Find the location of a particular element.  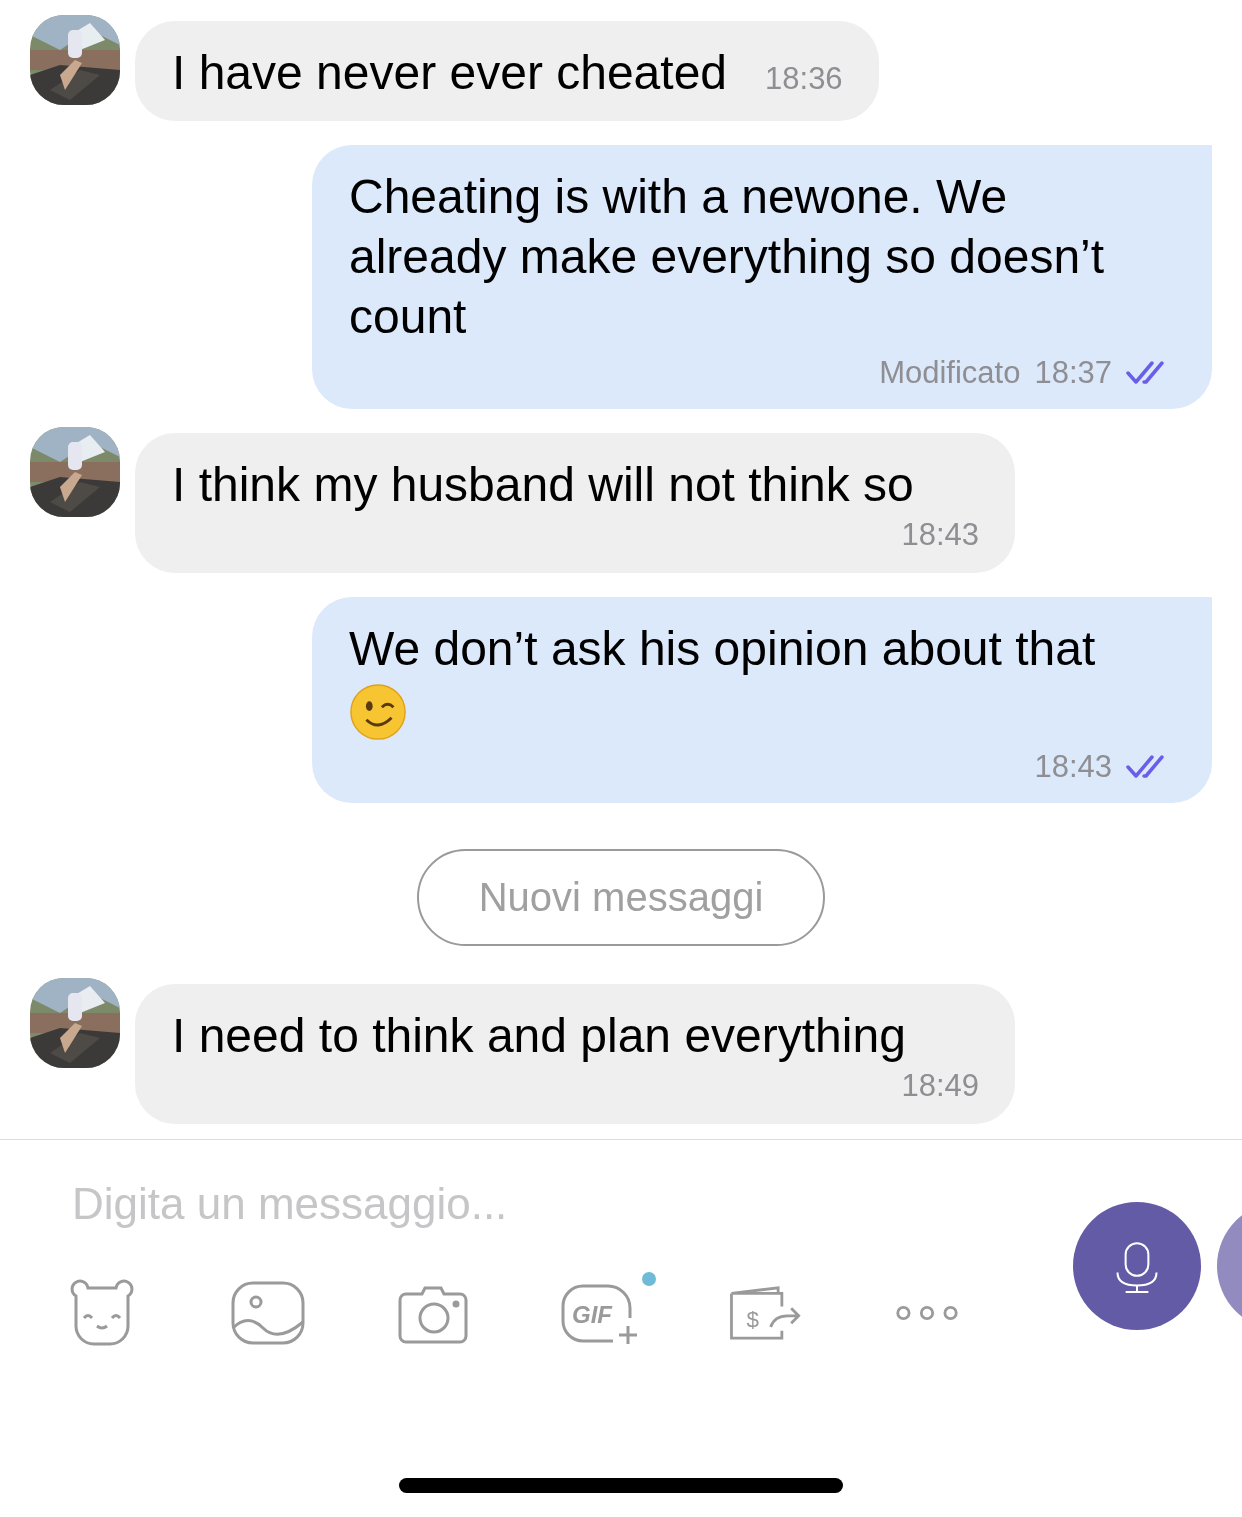

message-text: Cheating is with a newone. We already make everything so doesn’t count is located at coordinates (727, 257).